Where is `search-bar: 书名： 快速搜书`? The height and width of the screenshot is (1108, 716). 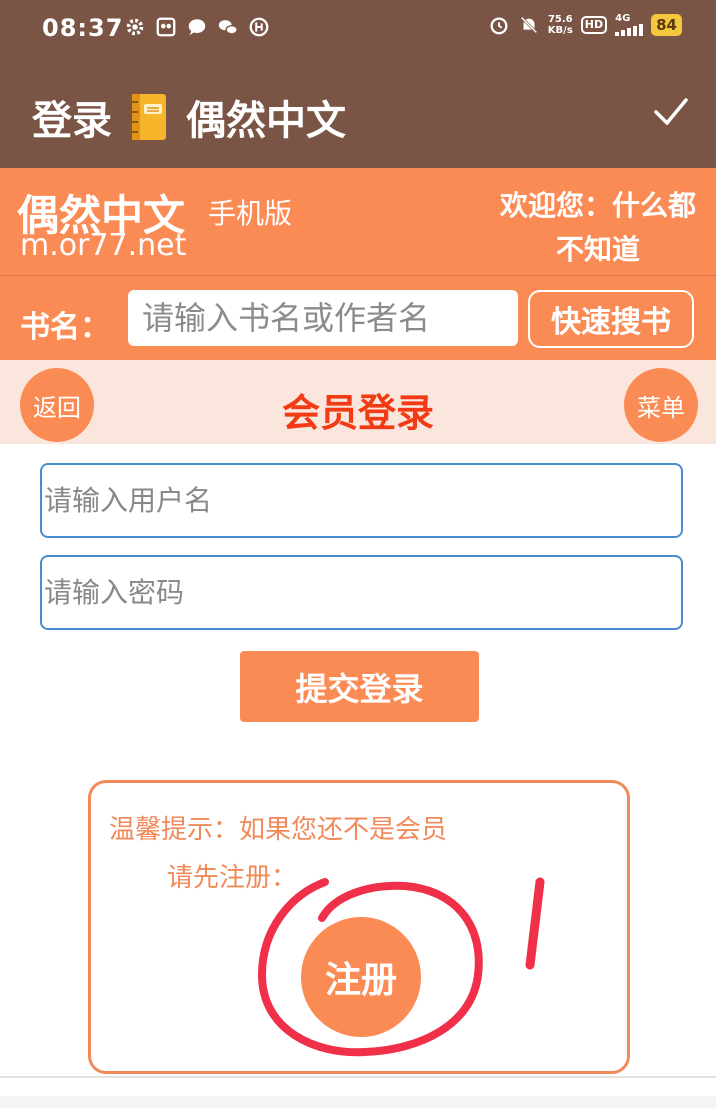
search-bar: 书名： 快速搜书 is located at coordinates (358, 318).